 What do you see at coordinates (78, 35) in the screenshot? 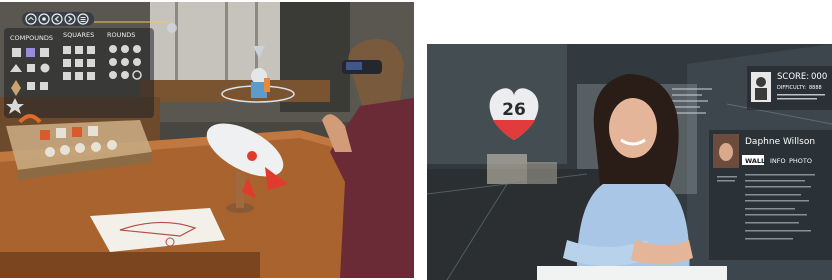
I see `tab-squares: SQUARES` at bounding box center [78, 35].